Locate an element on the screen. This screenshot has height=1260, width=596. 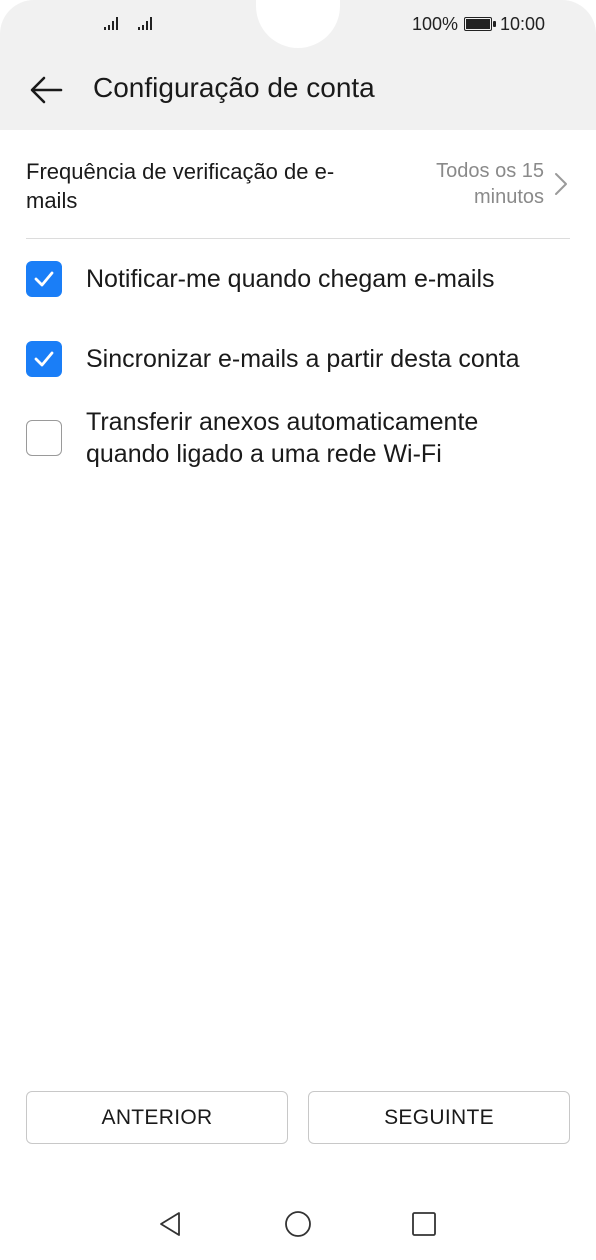
status-time: 10:00 is located at coordinates (523, 24).